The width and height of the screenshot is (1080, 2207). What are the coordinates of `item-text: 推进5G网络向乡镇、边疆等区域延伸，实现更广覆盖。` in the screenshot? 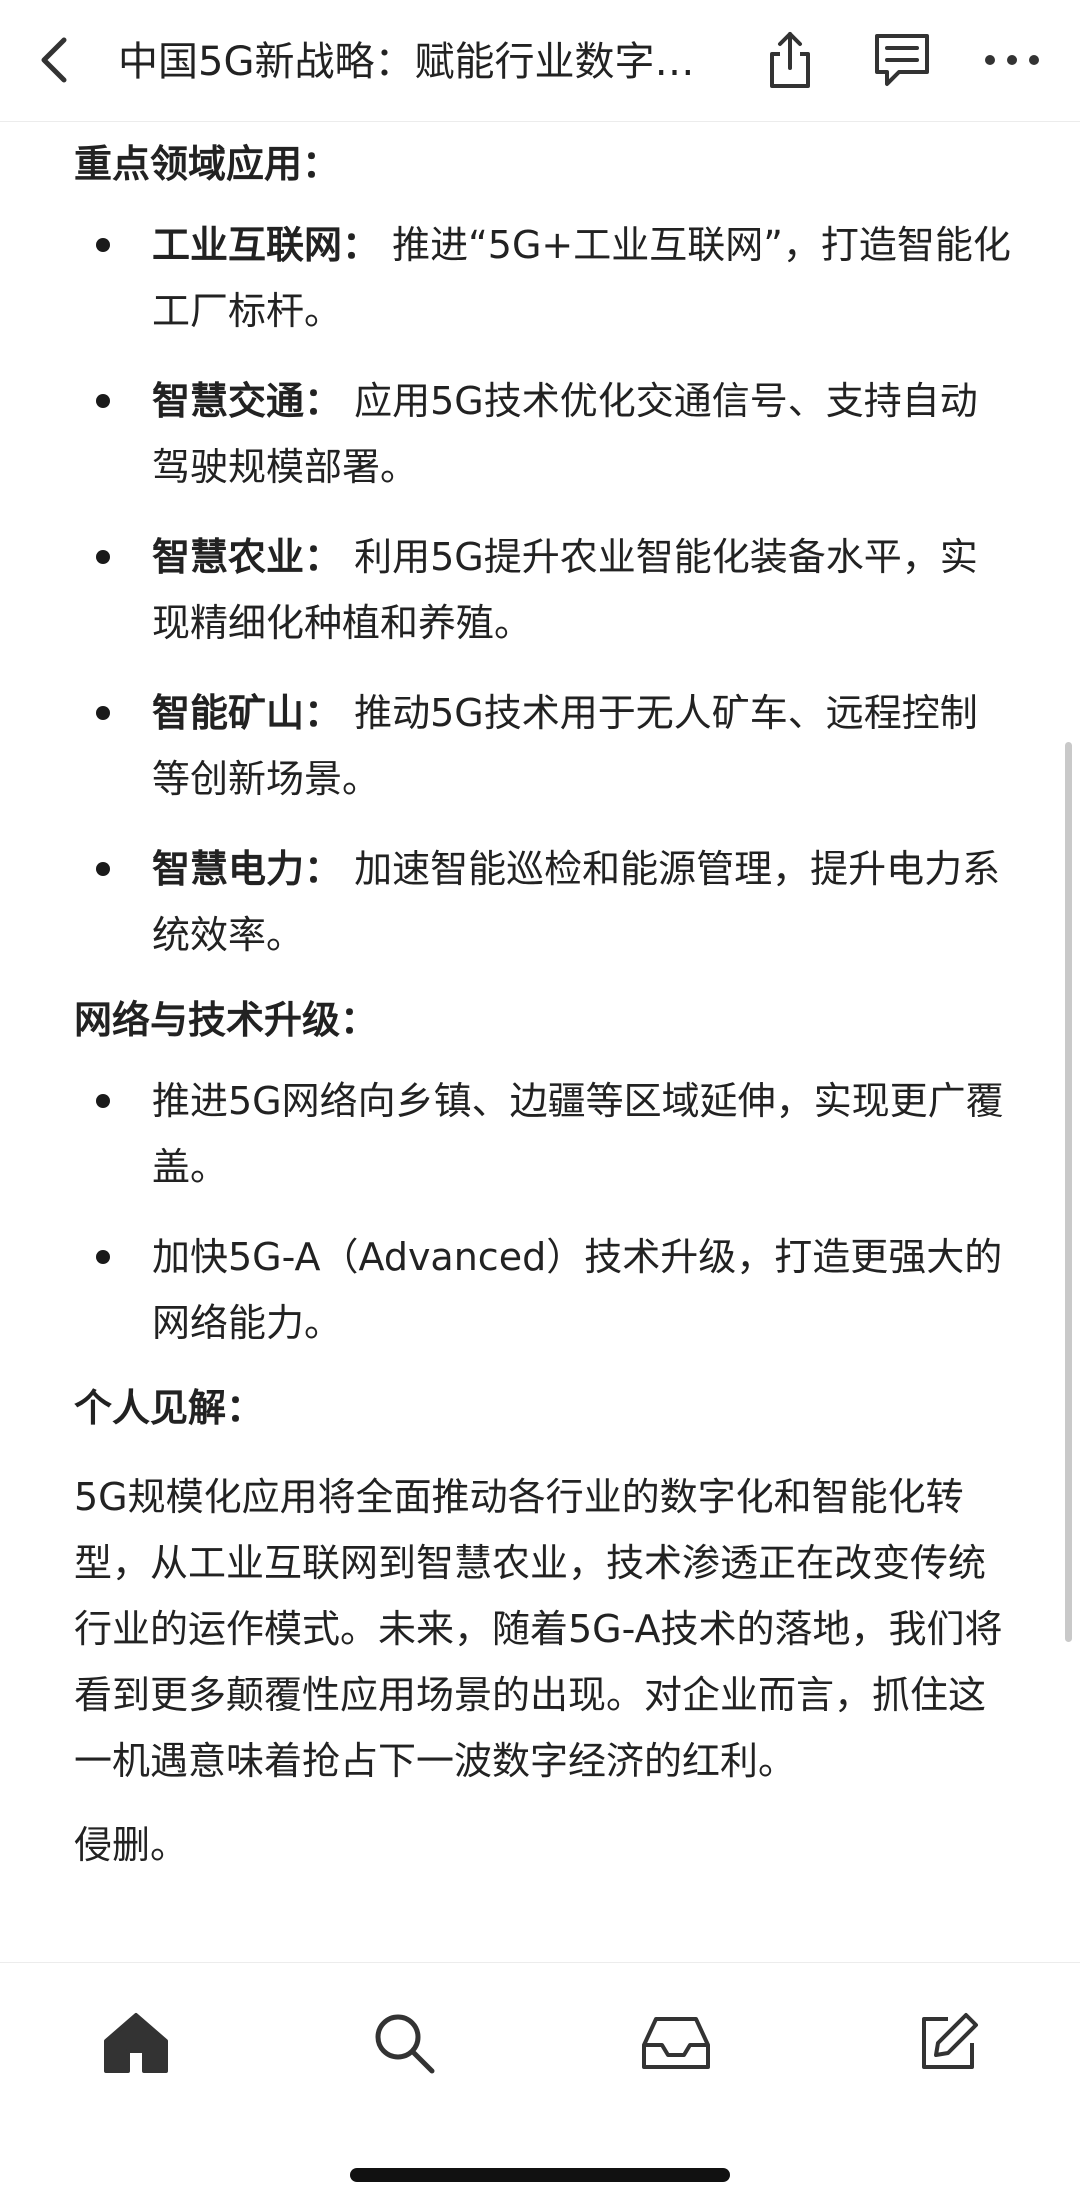 It's located at (578, 1134).